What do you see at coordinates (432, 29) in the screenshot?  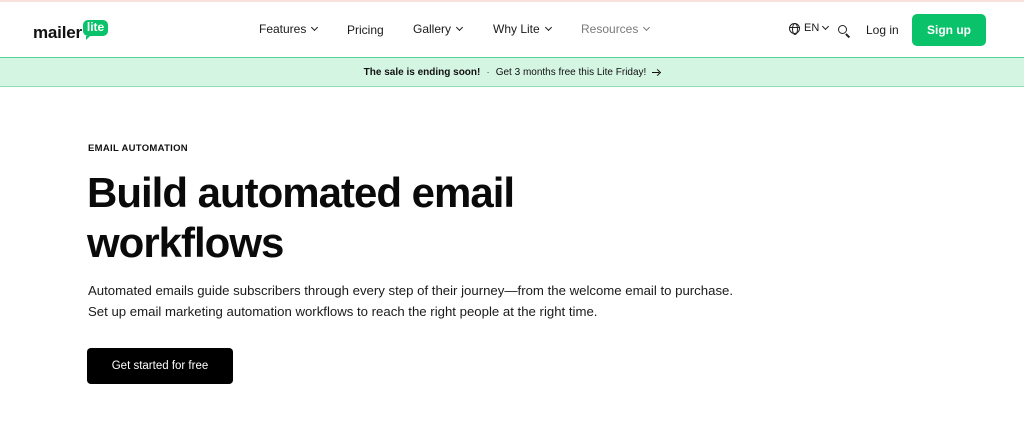 I see `nav-item-label: Gallery` at bounding box center [432, 29].